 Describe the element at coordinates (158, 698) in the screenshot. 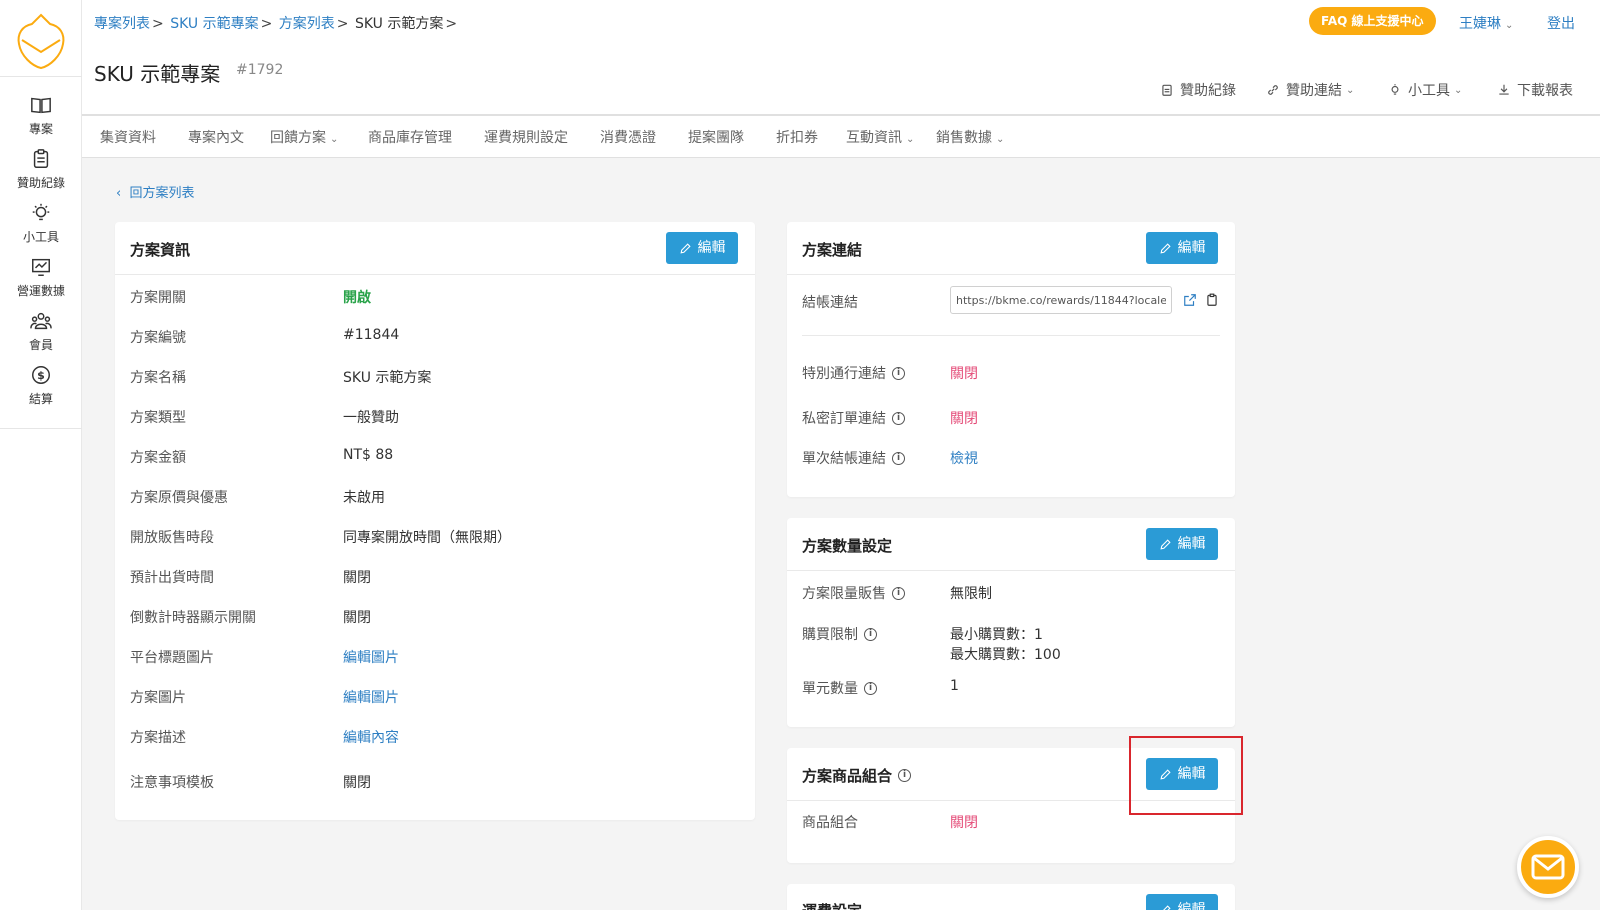

I see `row-label: 方案圖片` at that location.